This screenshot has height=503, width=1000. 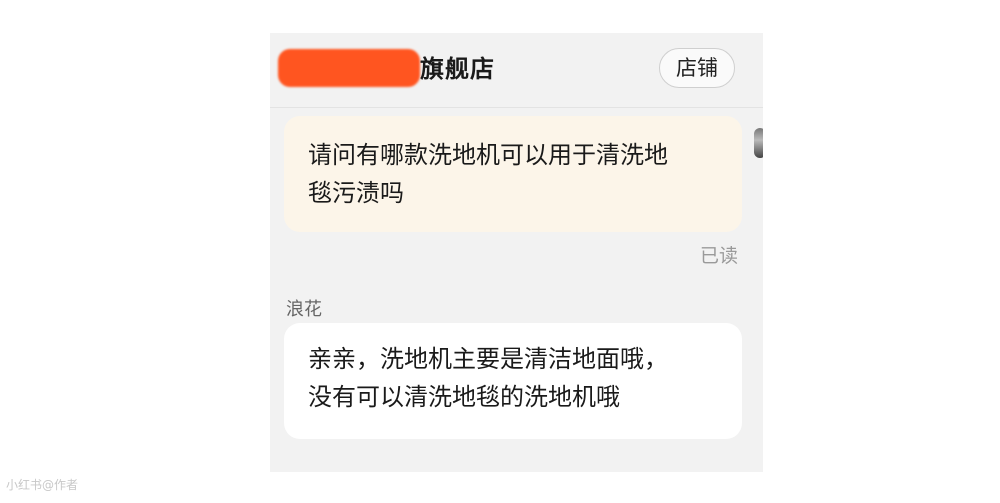 What do you see at coordinates (758, 143) in the screenshot?
I see `user-avatar` at bounding box center [758, 143].